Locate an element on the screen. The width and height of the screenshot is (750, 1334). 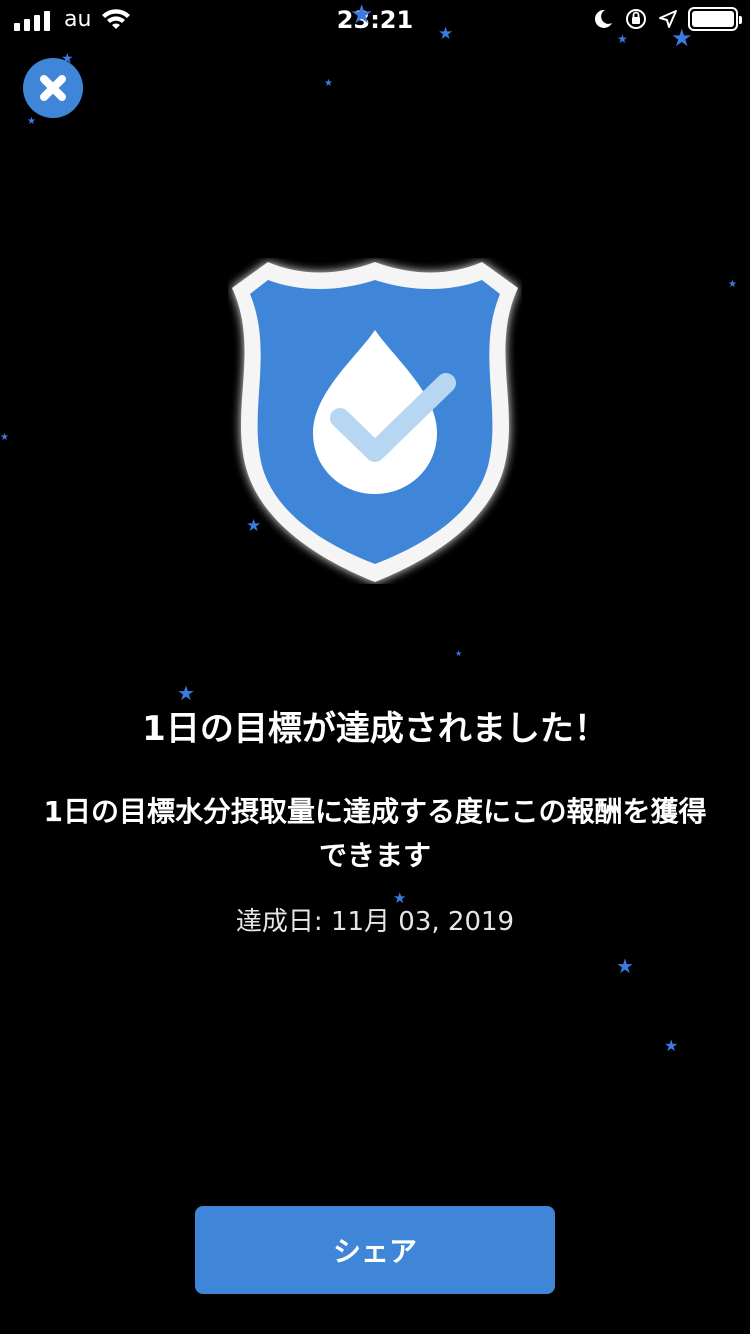
share-button-label: シェア is located at coordinates (374, 1251).